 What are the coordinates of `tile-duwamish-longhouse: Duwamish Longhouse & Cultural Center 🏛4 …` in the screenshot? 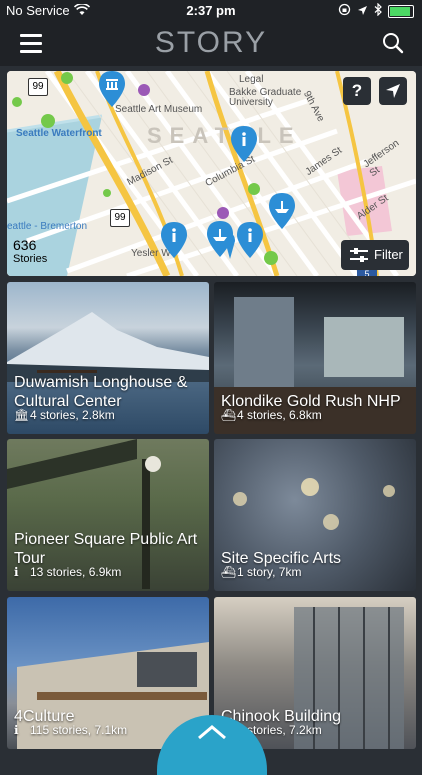 It's located at (108, 358).